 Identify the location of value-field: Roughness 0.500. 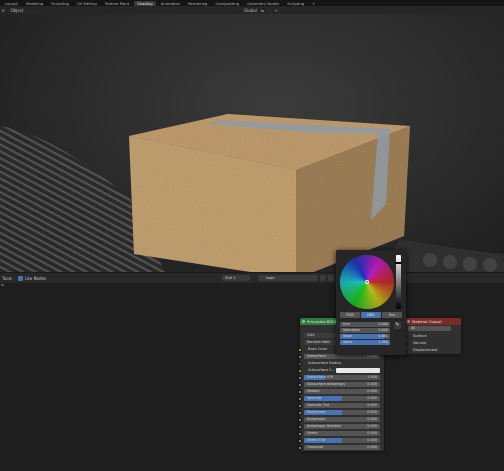
(342, 413).